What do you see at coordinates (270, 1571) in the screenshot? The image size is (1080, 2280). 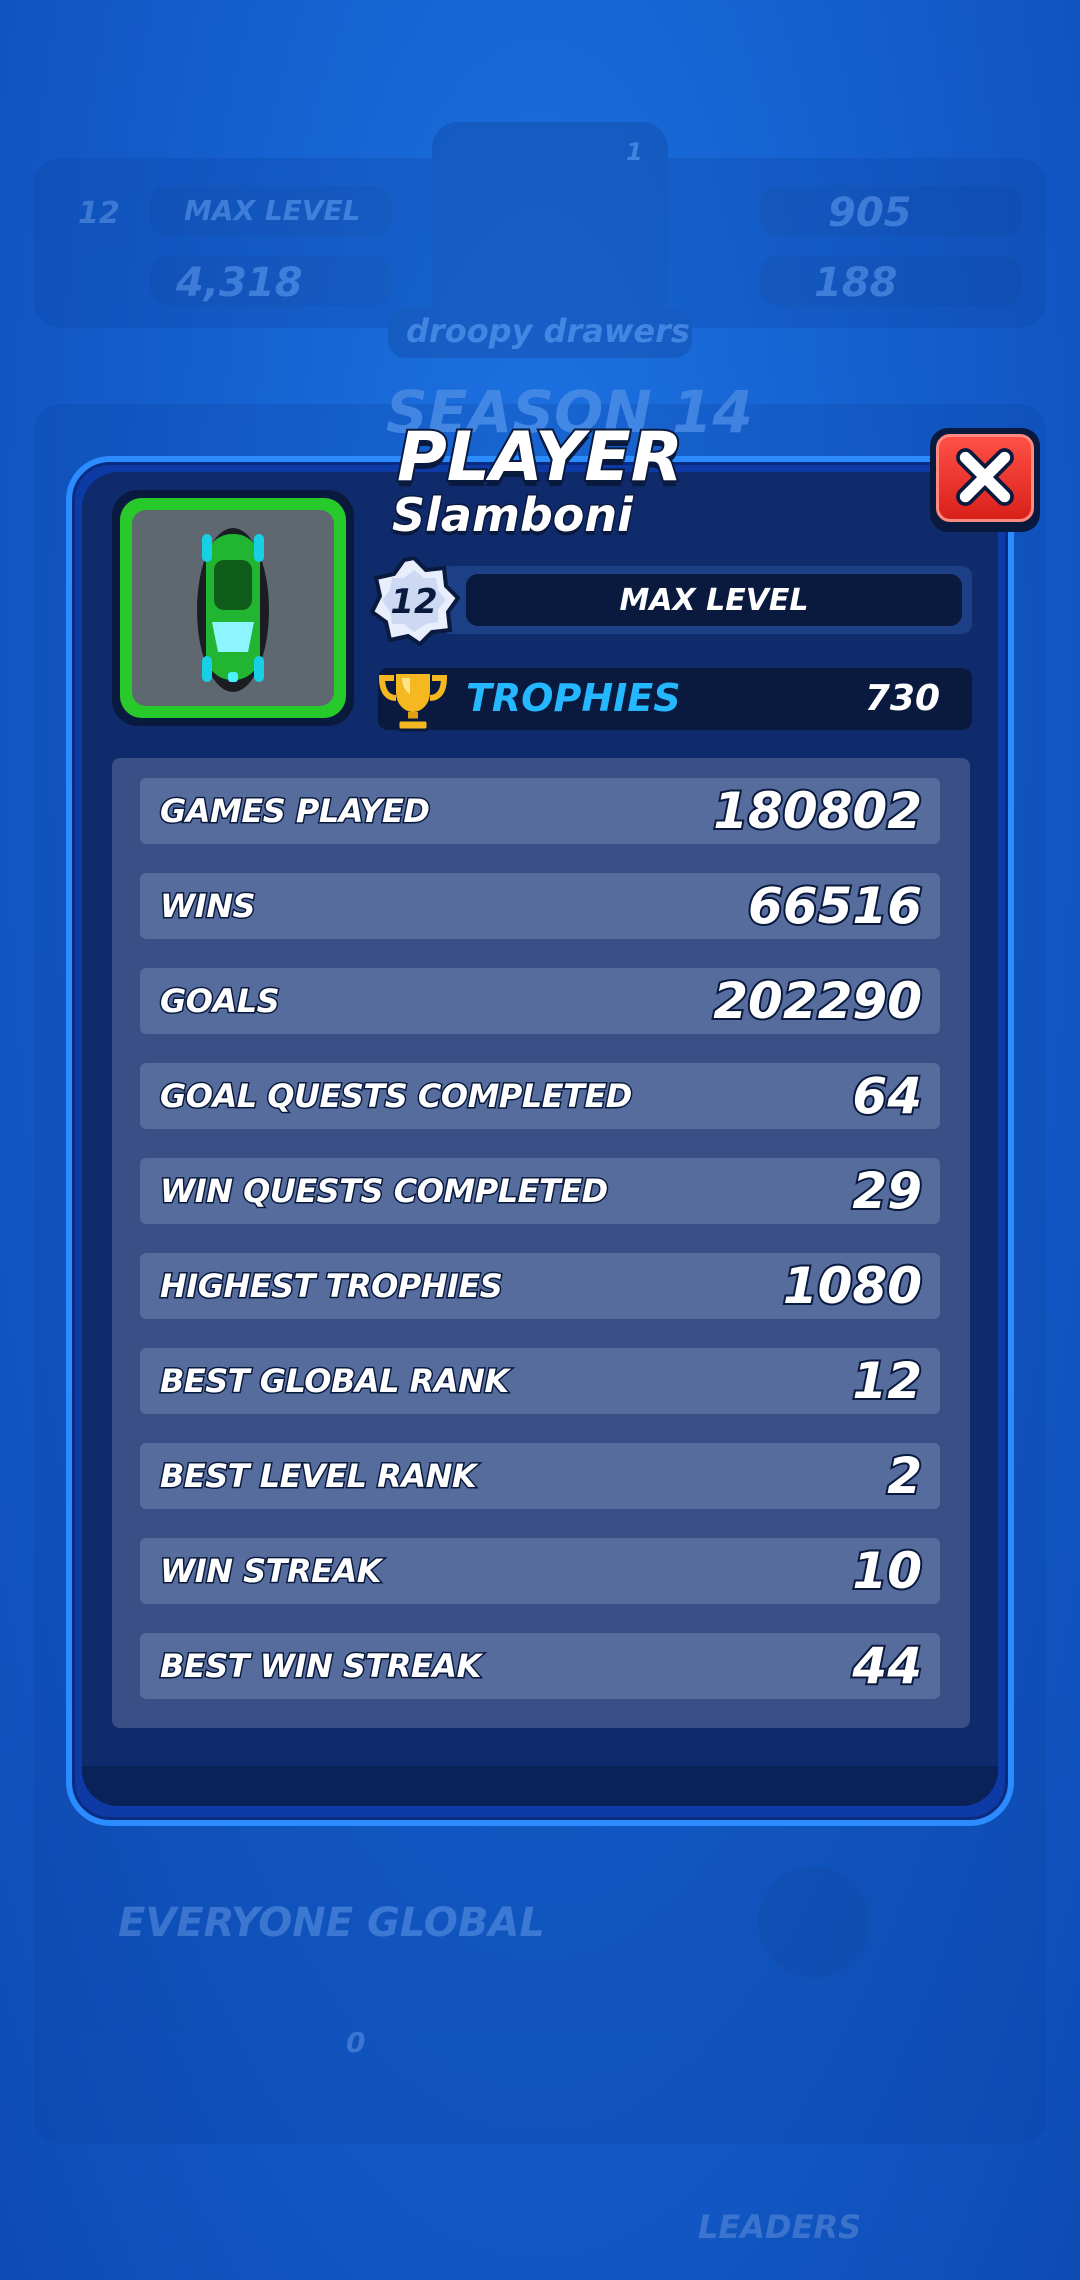 I see `stat-label: WIN STREAK` at bounding box center [270, 1571].